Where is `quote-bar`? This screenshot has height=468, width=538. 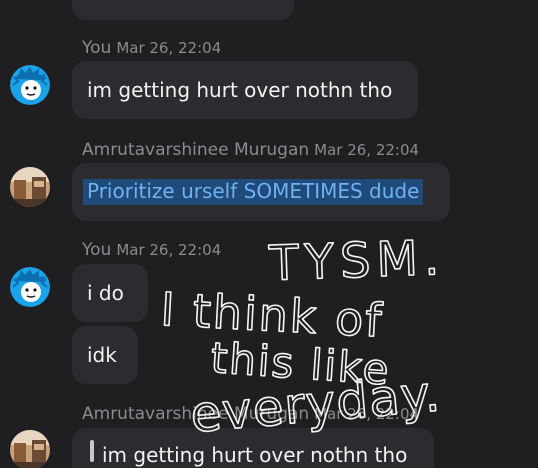 quote-bar is located at coordinates (92, 451).